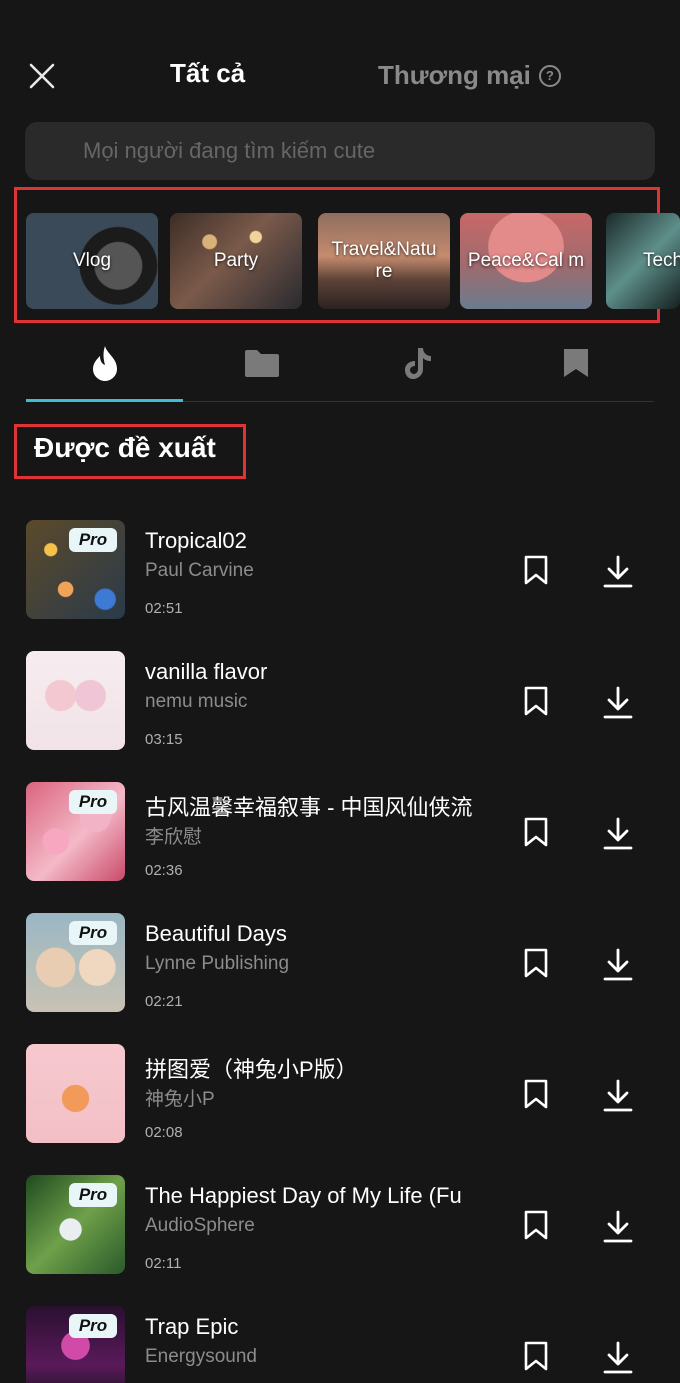 Image resolution: width=680 pixels, height=1383 pixels. What do you see at coordinates (216, 933) in the screenshot?
I see `track-title: Beautiful Days` at bounding box center [216, 933].